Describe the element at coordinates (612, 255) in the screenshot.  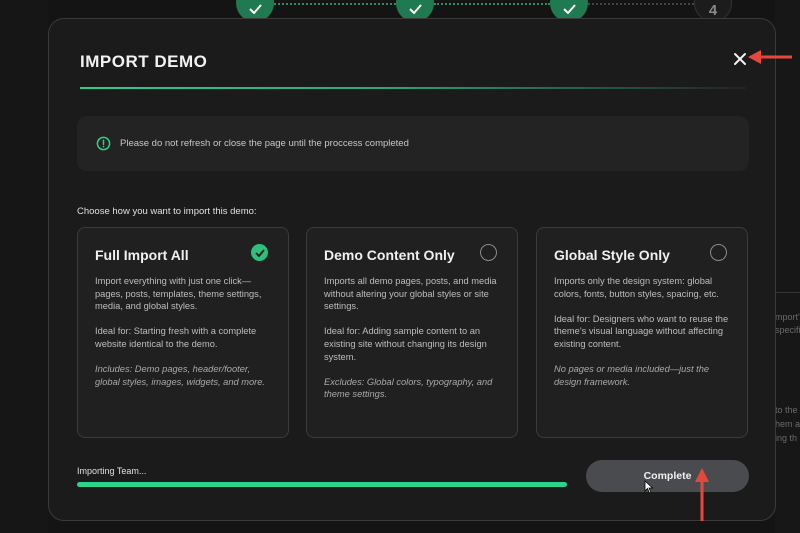
I see `option-title: Global Style Only` at that location.